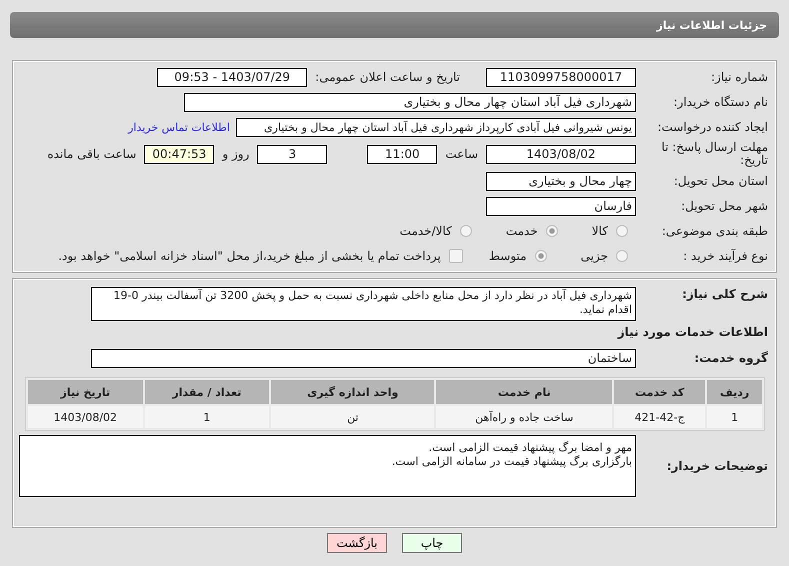 The image size is (789, 566). Describe the element at coordinates (711, 25) in the screenshot. I see `page-title: جزئیات اطلاعات نیاز` at that location.